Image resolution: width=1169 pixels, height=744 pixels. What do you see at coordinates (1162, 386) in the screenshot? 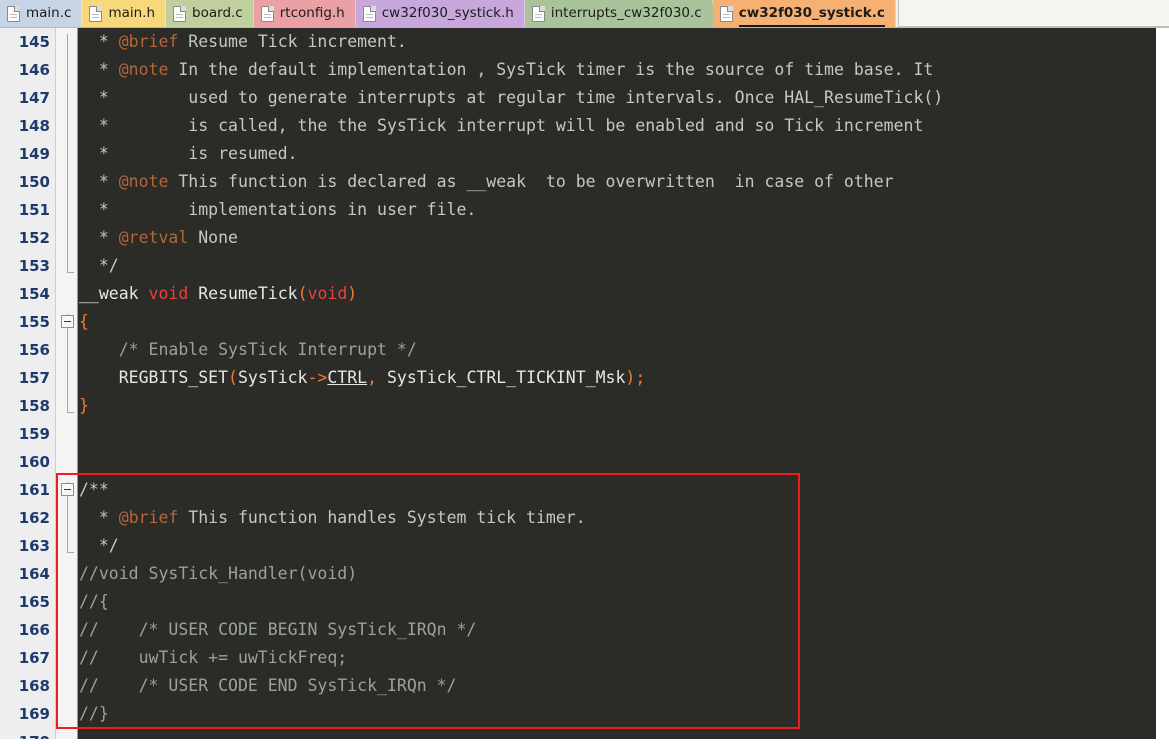
I see `editor-right-margin` at bounding box center [1162, 386].